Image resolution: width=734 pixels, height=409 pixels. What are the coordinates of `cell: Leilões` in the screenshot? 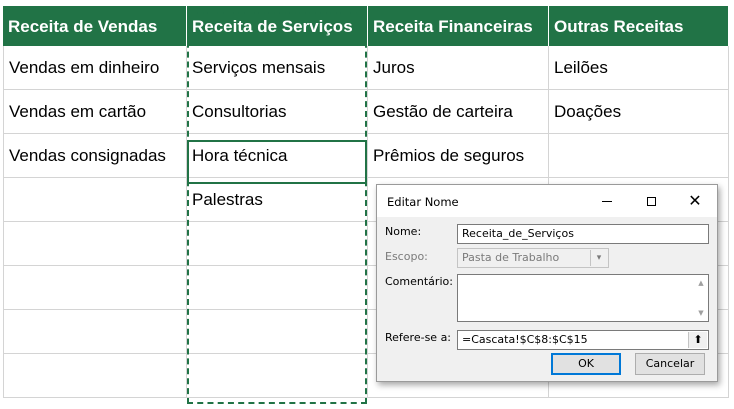 It's located at (639, 68).